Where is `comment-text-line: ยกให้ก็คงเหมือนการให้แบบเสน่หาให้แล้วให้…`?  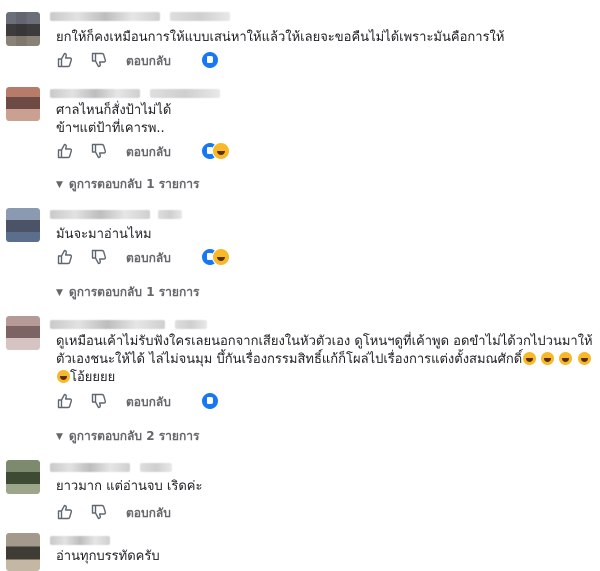
comment-text-line: ยกให้ก็คงเหมือนการให้แบบเสน่หาให้แล้วให้… is located at coordinates (280, 37).